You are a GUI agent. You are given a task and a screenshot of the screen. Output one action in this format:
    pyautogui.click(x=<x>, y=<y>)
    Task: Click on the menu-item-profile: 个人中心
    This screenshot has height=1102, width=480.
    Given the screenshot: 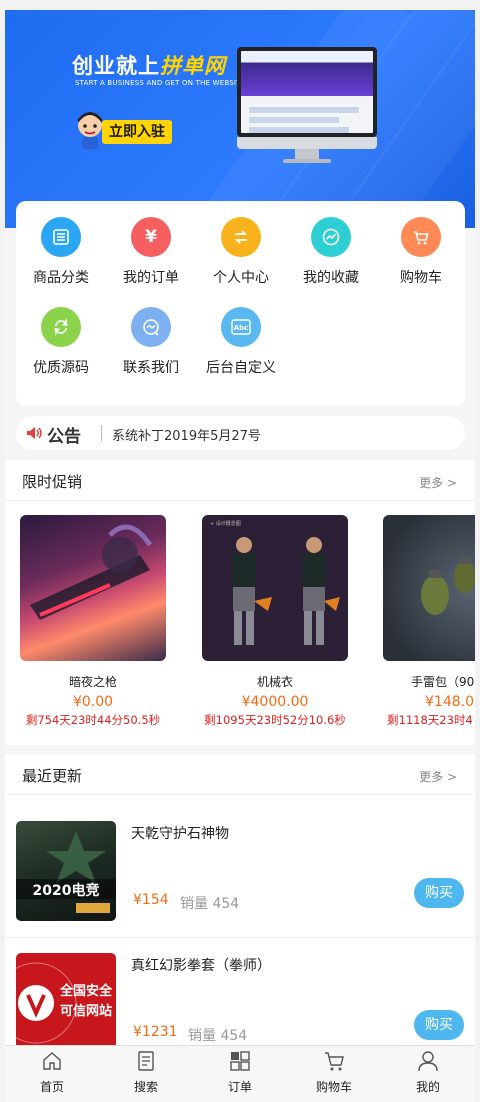 What is the action you would take?
    pyautogui.click(x=241, y=257)
    